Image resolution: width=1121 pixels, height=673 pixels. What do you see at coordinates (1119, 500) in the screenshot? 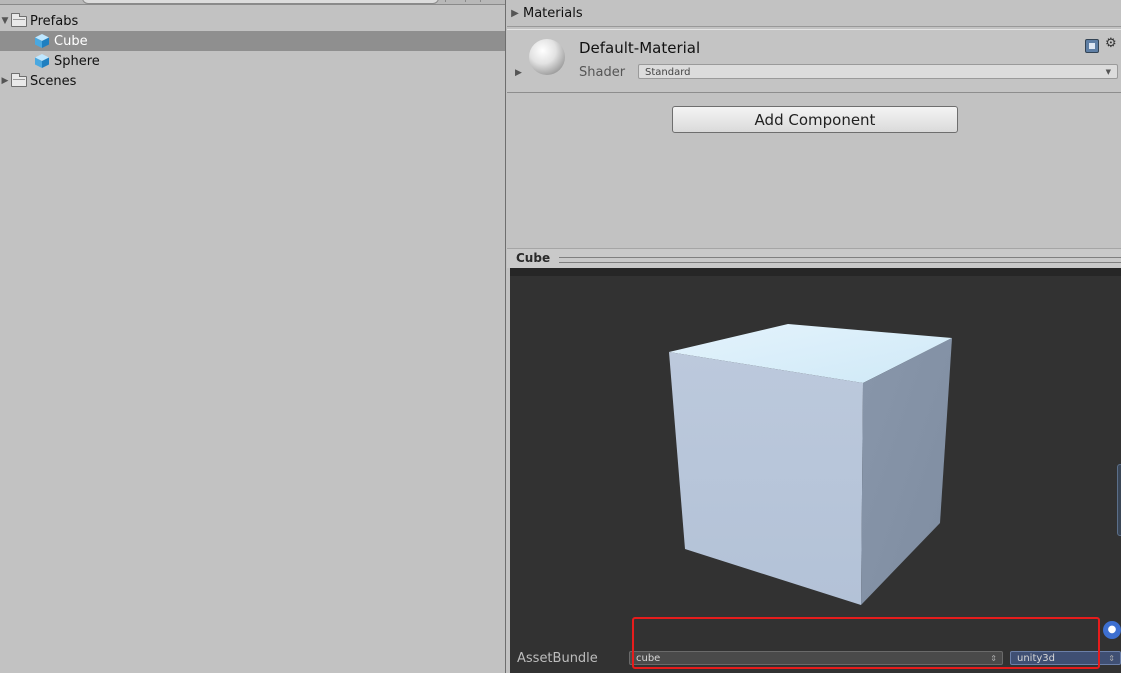
I see `preview-resize-handle` at bounding box center [1119, 500].